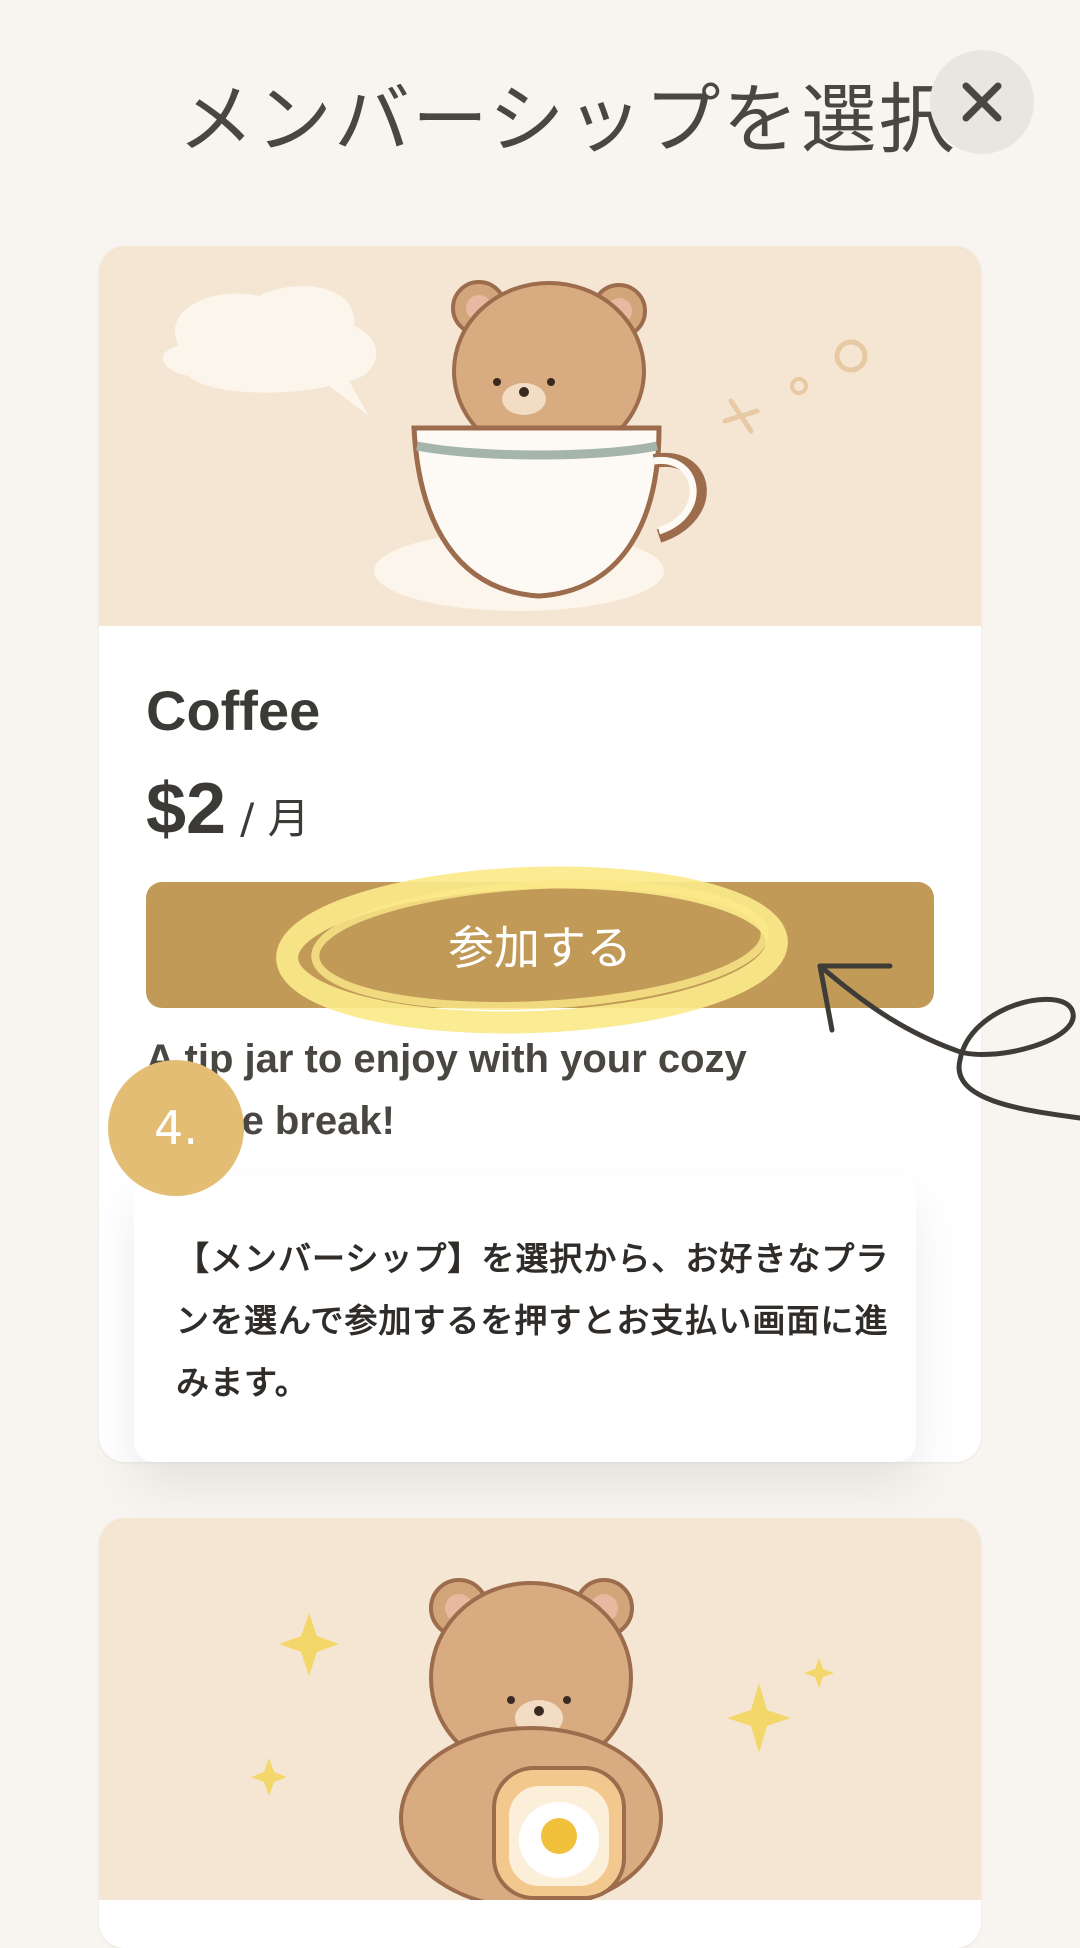 This screenshot has width=1080, height=1948. Describe the element at coordinates (567, 119) in the screenshot. I see `page-title: メンバーシップを選択` at that location.